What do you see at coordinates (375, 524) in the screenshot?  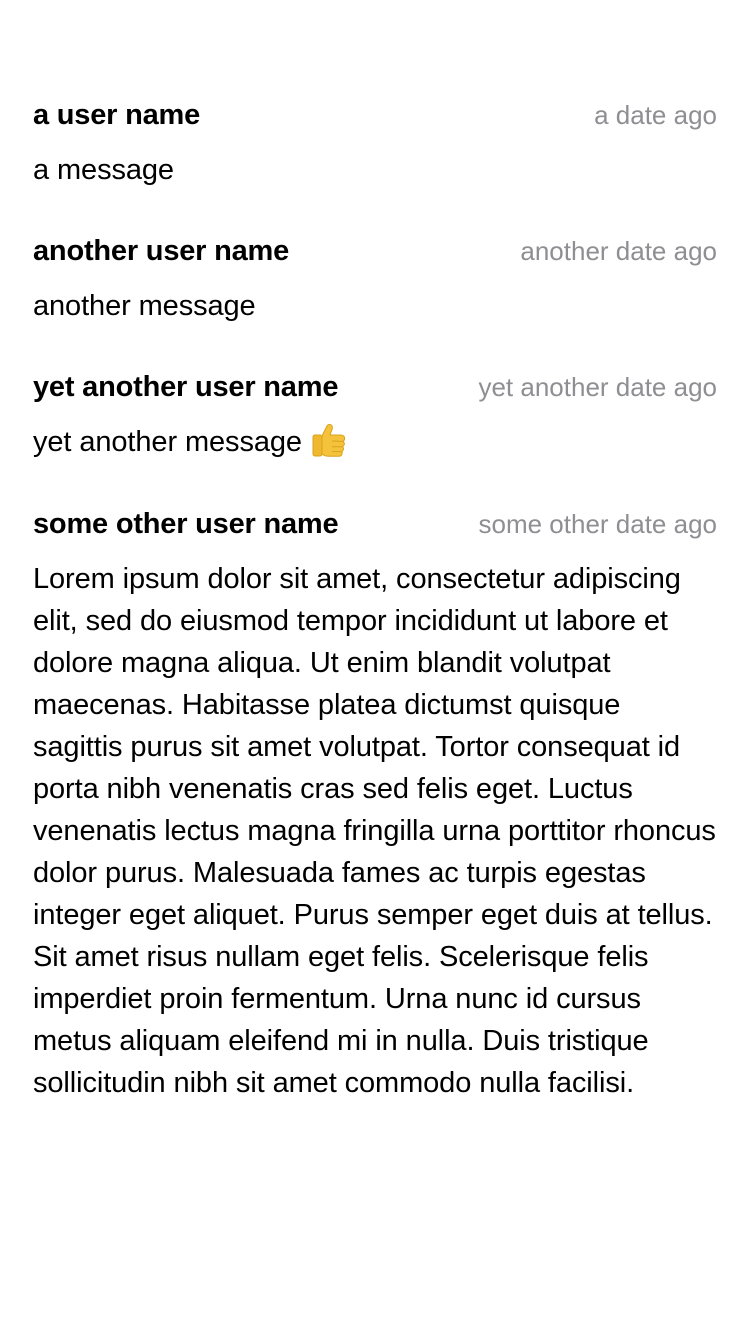 I see `comment-header: some other user name some other date ago` at bounding box center [375, 524].